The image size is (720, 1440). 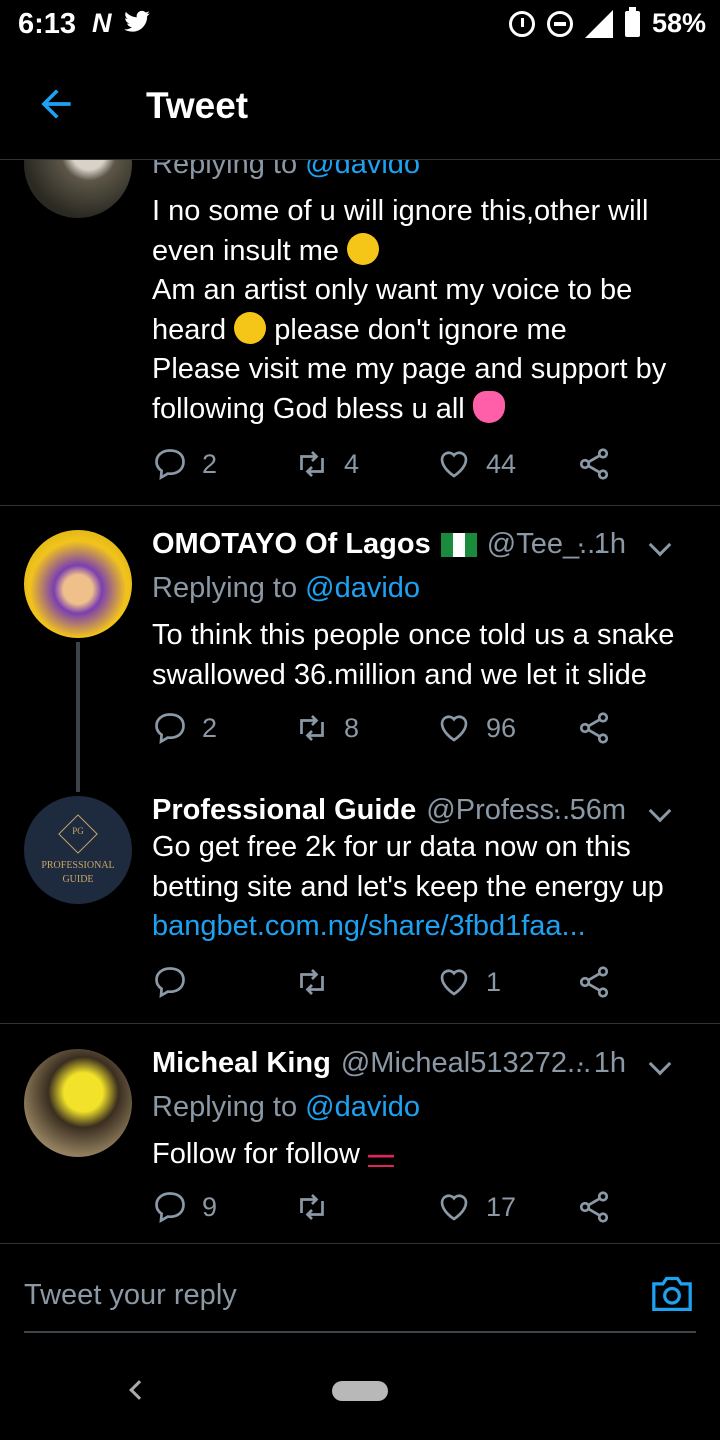 I want to click on battery-percent: 58%, so click(x=678, y=23).